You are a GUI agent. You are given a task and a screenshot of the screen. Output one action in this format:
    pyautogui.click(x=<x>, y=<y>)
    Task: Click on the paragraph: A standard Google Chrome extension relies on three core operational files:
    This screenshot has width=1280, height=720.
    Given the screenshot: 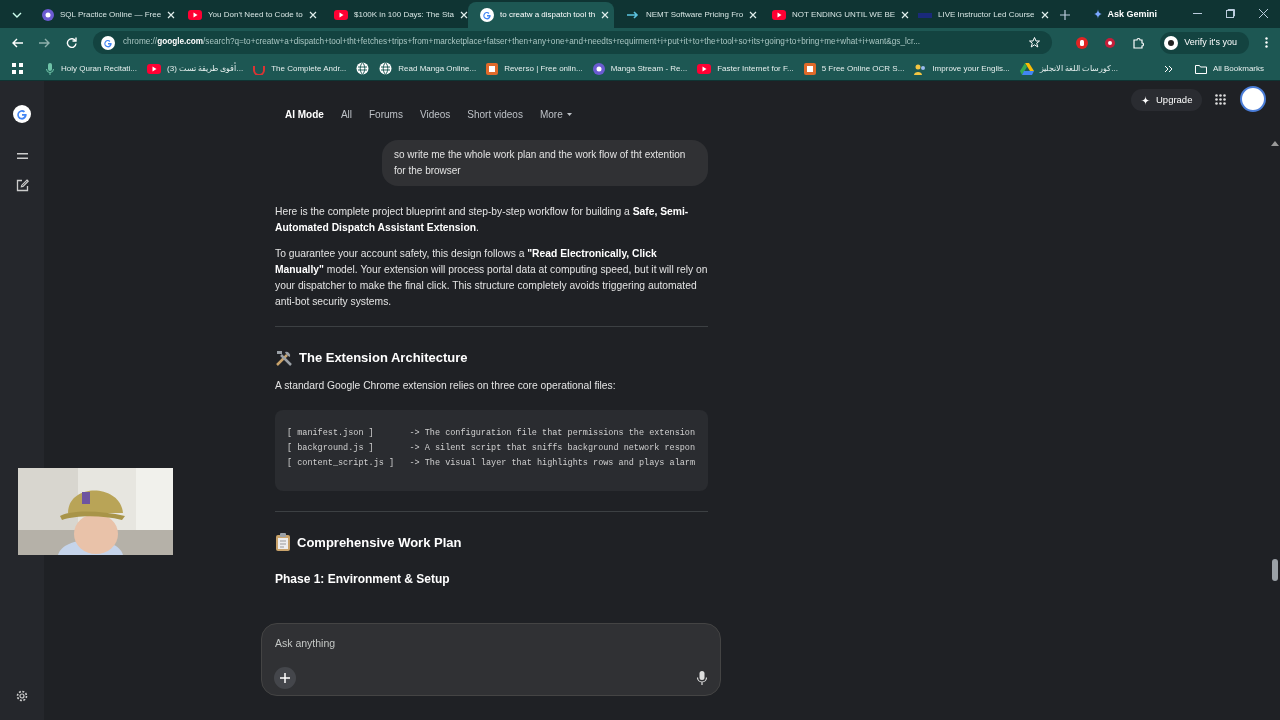 What is the action you would take?
    pyautogui.click(x=446, y=385)
    